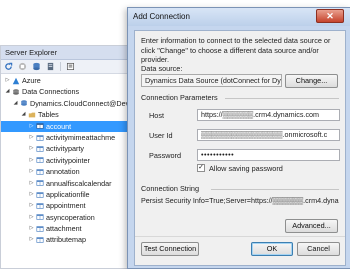 This screenshot has width=350, height=269. What do you see at coordinates (23, 103) in the screenshot?
I see `database-icon` at bounding box center [23, 103].